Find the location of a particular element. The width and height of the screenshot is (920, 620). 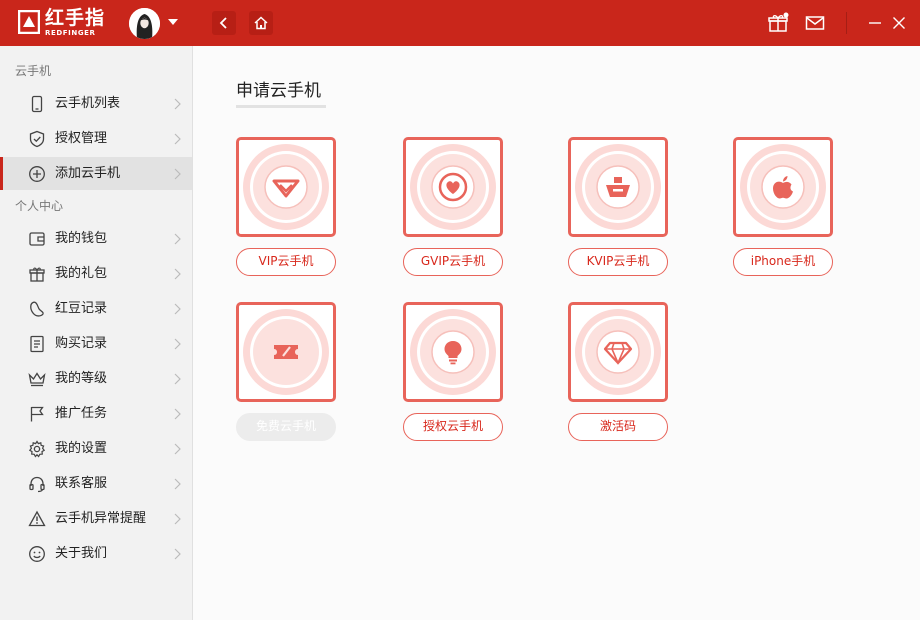

sidebar-section-personal-center: 个人中心 is located at coordinates (39, 206).